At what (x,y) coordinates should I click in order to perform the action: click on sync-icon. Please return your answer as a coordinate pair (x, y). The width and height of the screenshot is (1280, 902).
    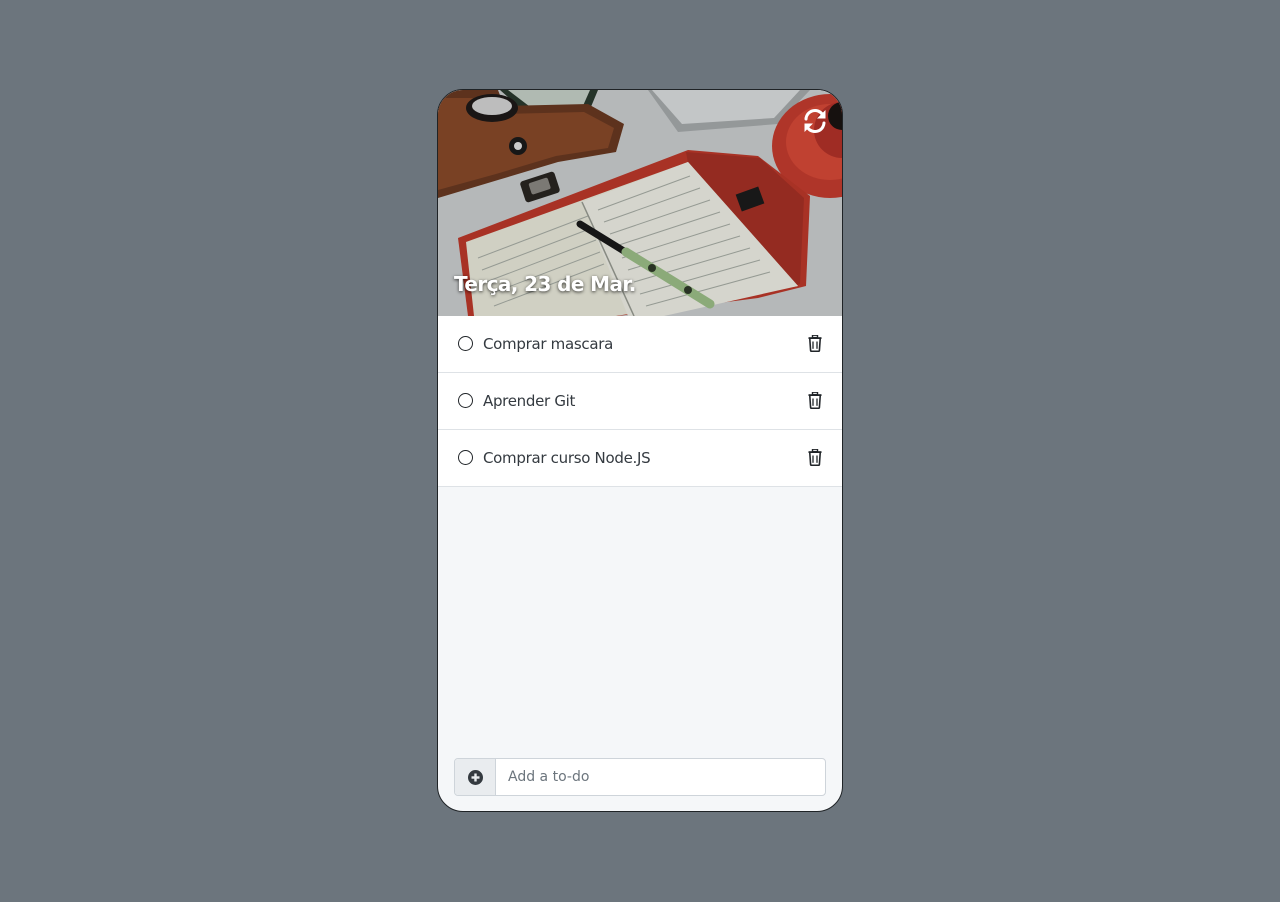
    Looking at the image, I should click on (815, 121).